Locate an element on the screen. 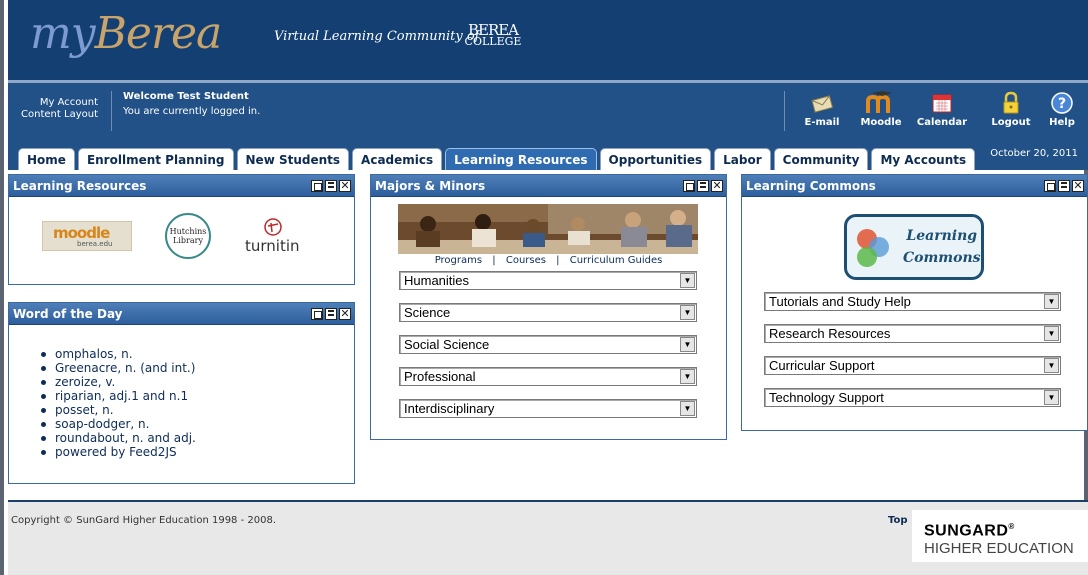 This screenshot has height=575, width=1088. tagline: Virtual Learning Community of is located at coordinates (377, 36).